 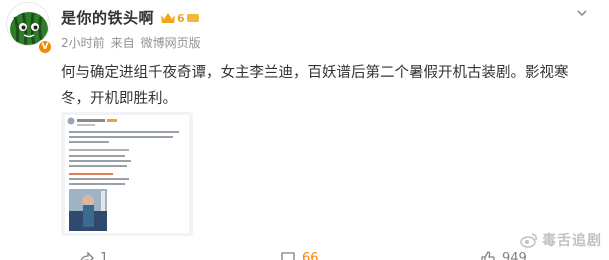 I want to click on post-actions: 1 66 949, so click(x=304, y=255).